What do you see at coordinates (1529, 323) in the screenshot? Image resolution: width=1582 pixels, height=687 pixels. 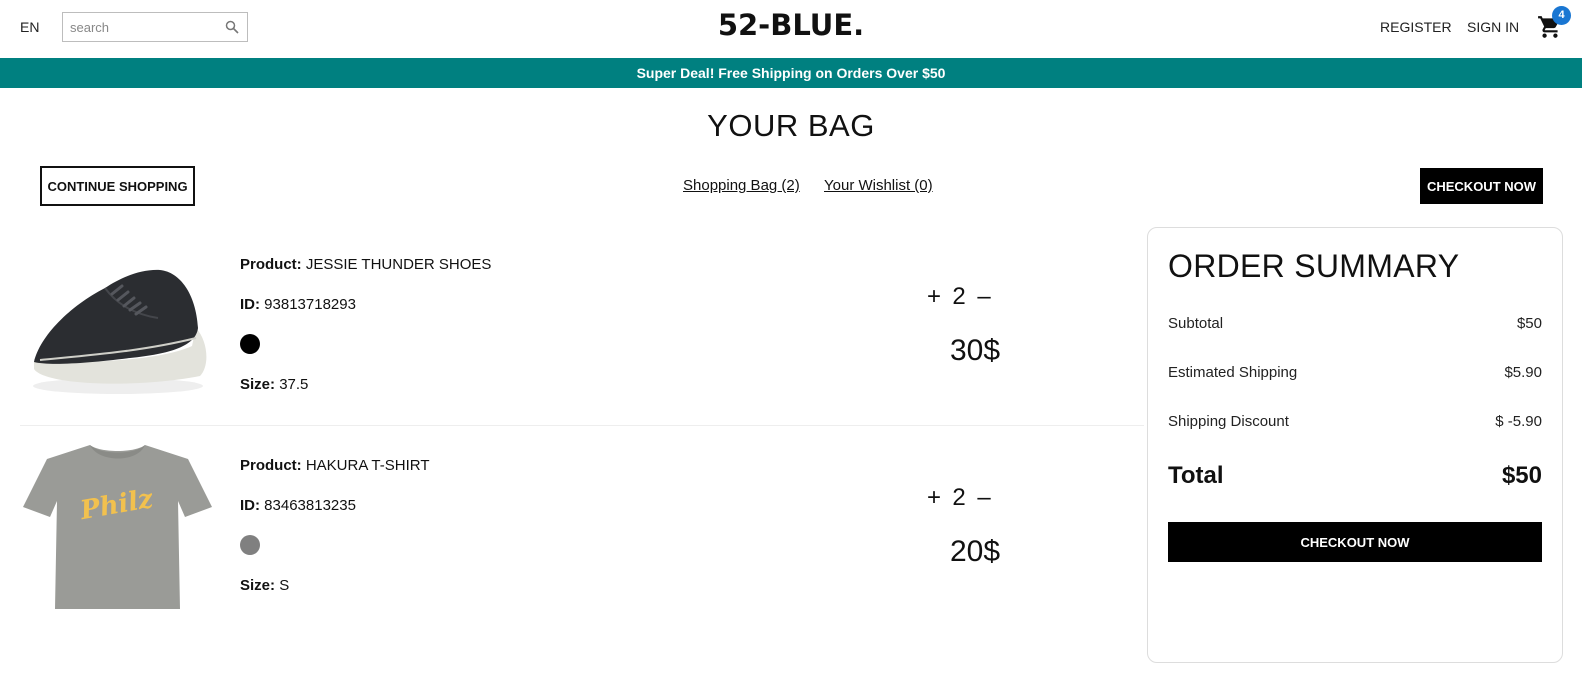 I see `subtotal-value: $50` at bounding box center [1529, 323].